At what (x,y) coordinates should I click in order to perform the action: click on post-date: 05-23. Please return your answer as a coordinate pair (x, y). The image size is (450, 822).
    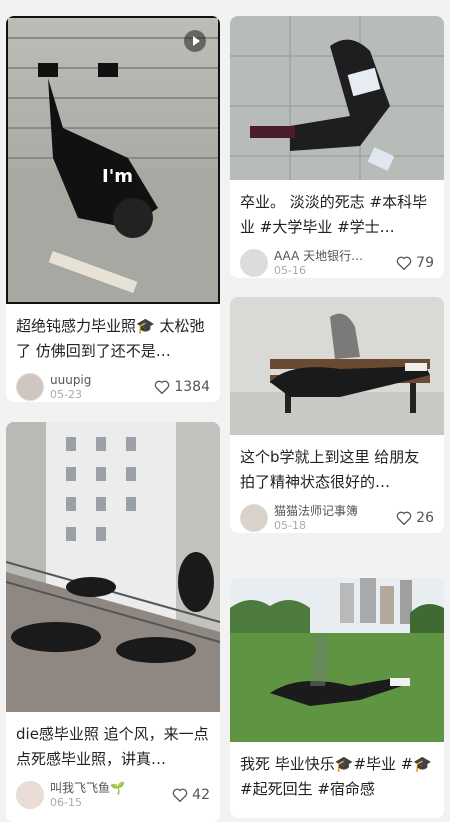
    Looking at the image, I should click on (66, 394).